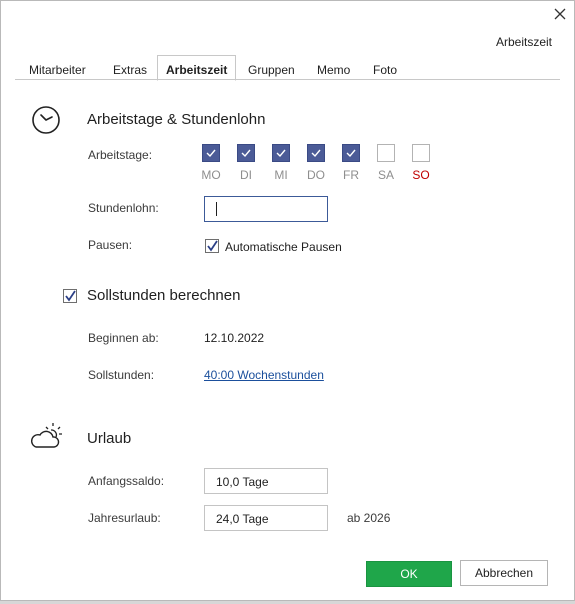 Image resolution: width=575 pixels, height=604 pixels. What do you see at coordinates (234, 338) in the screenshot?
I see `beginnen-value: 12.10.2022` at bounding box center [234, 338].